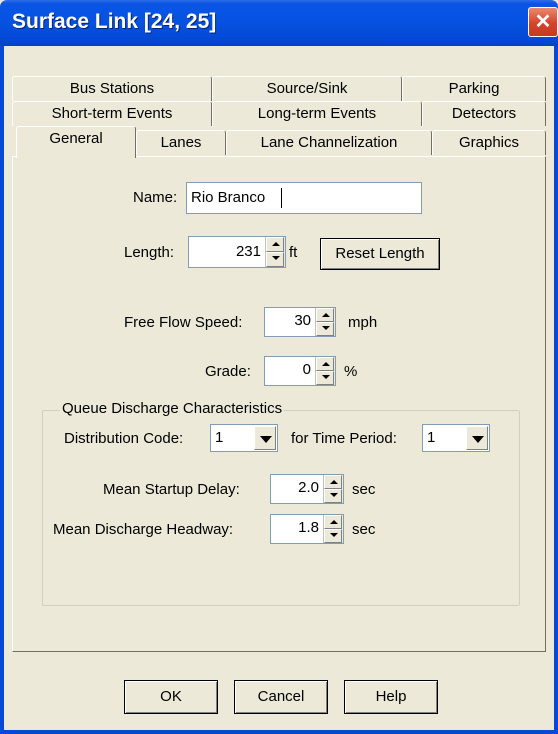 The height and width of the screenshot is (734, 558). I want to click on free-flow-speed-value: 30, so click(302, 320).